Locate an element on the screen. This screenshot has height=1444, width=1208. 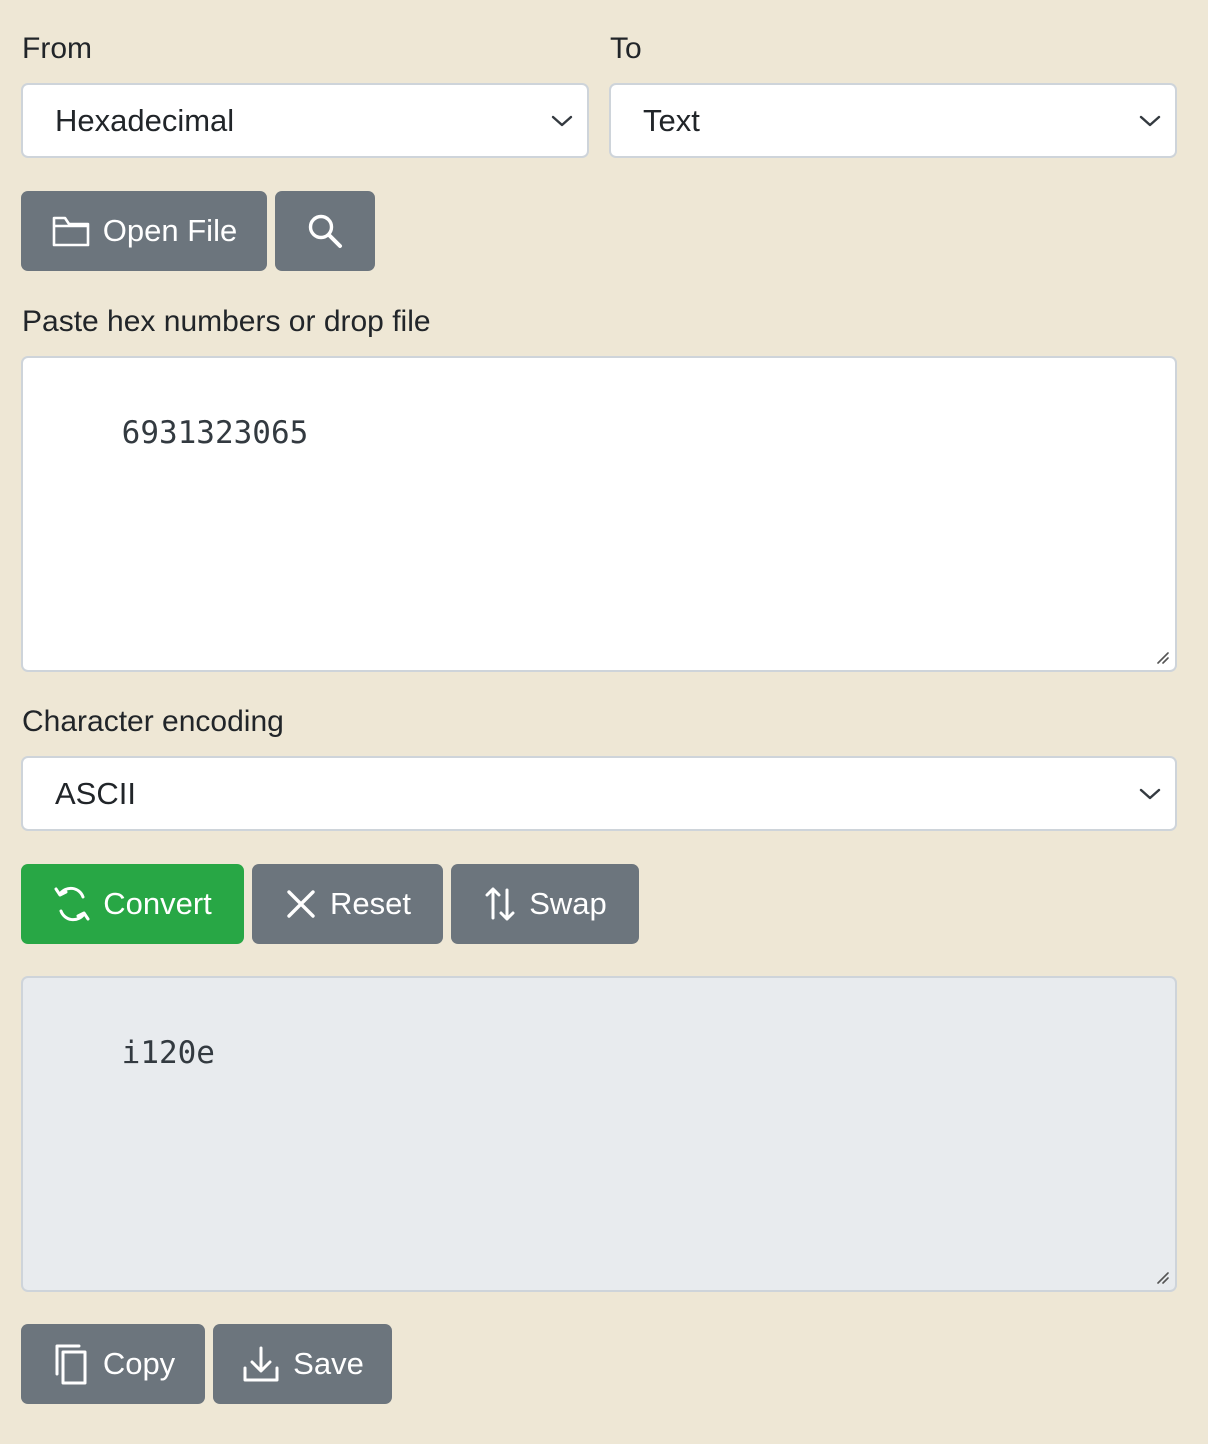
convert-label: Convert is located at coordinates (157, 903).